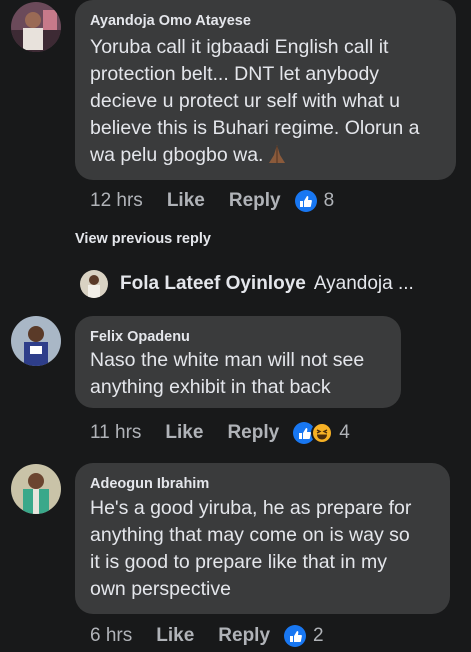 Image resolution: width=471 pixels, height=652 pixels. I want to click on reactions: 8, so click(314, 201).